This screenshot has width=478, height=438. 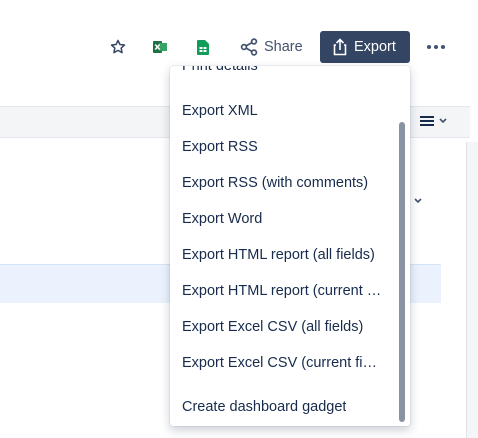 I want to click on menu-scrollbar-thumb, so click(x=402, y=272).